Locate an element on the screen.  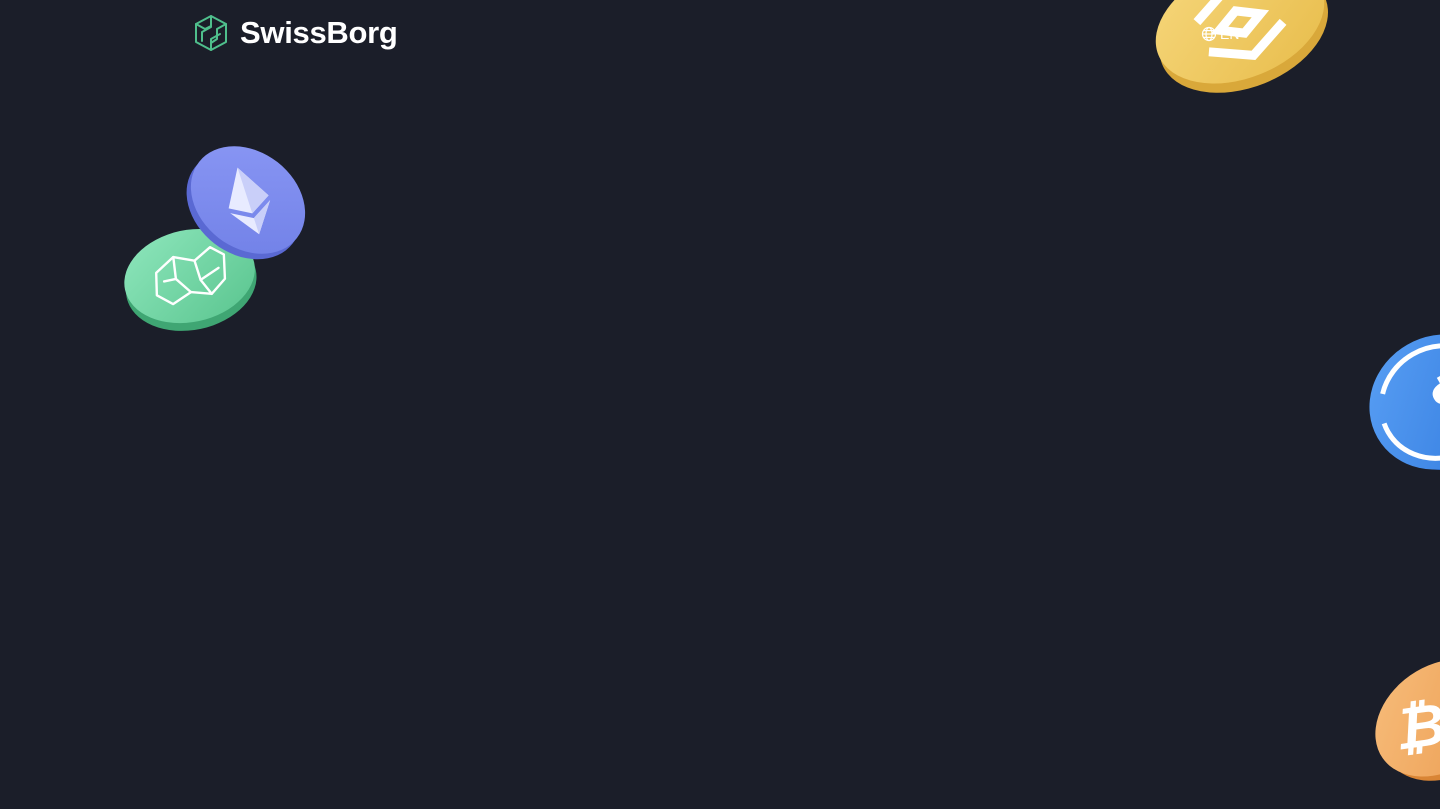
ethereum-coin is located at coordinates (249, 205).